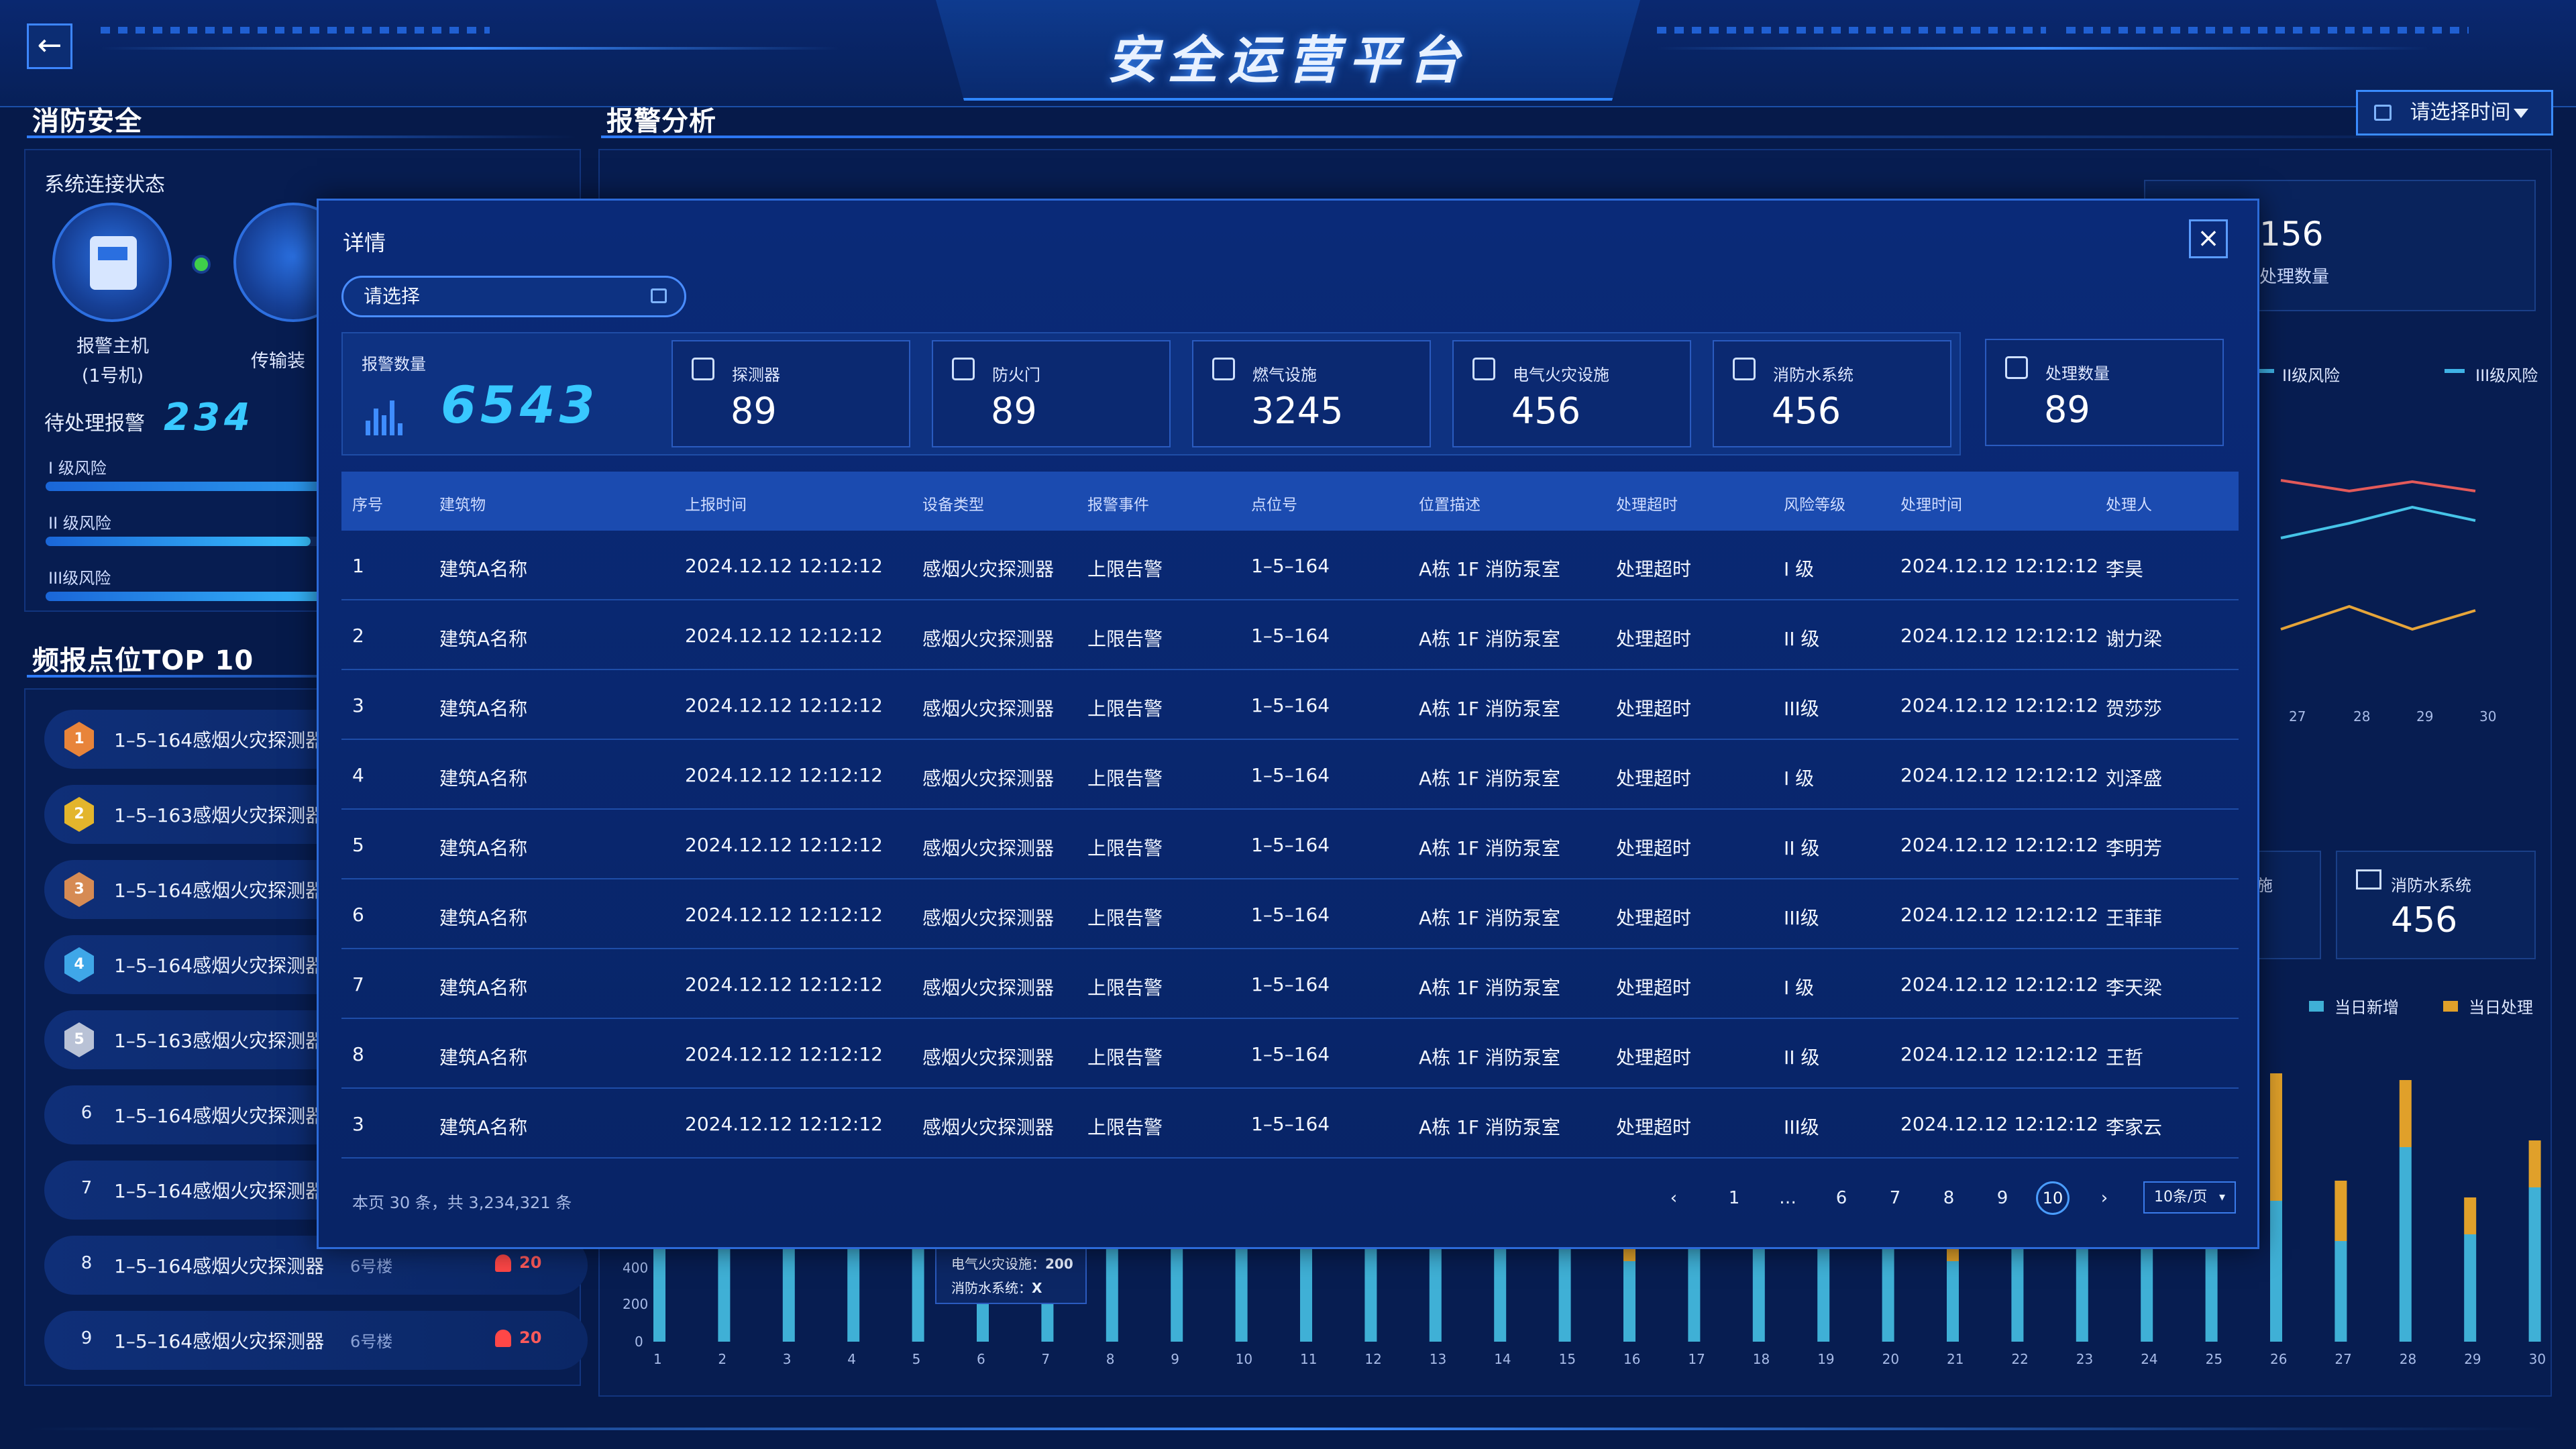 The height and width of the screenshot is (1449, 2576). What do you see at coordinates (513, 296) in the screenshot?
I see `date-select: 请选择` at bounding box center [513, 296].